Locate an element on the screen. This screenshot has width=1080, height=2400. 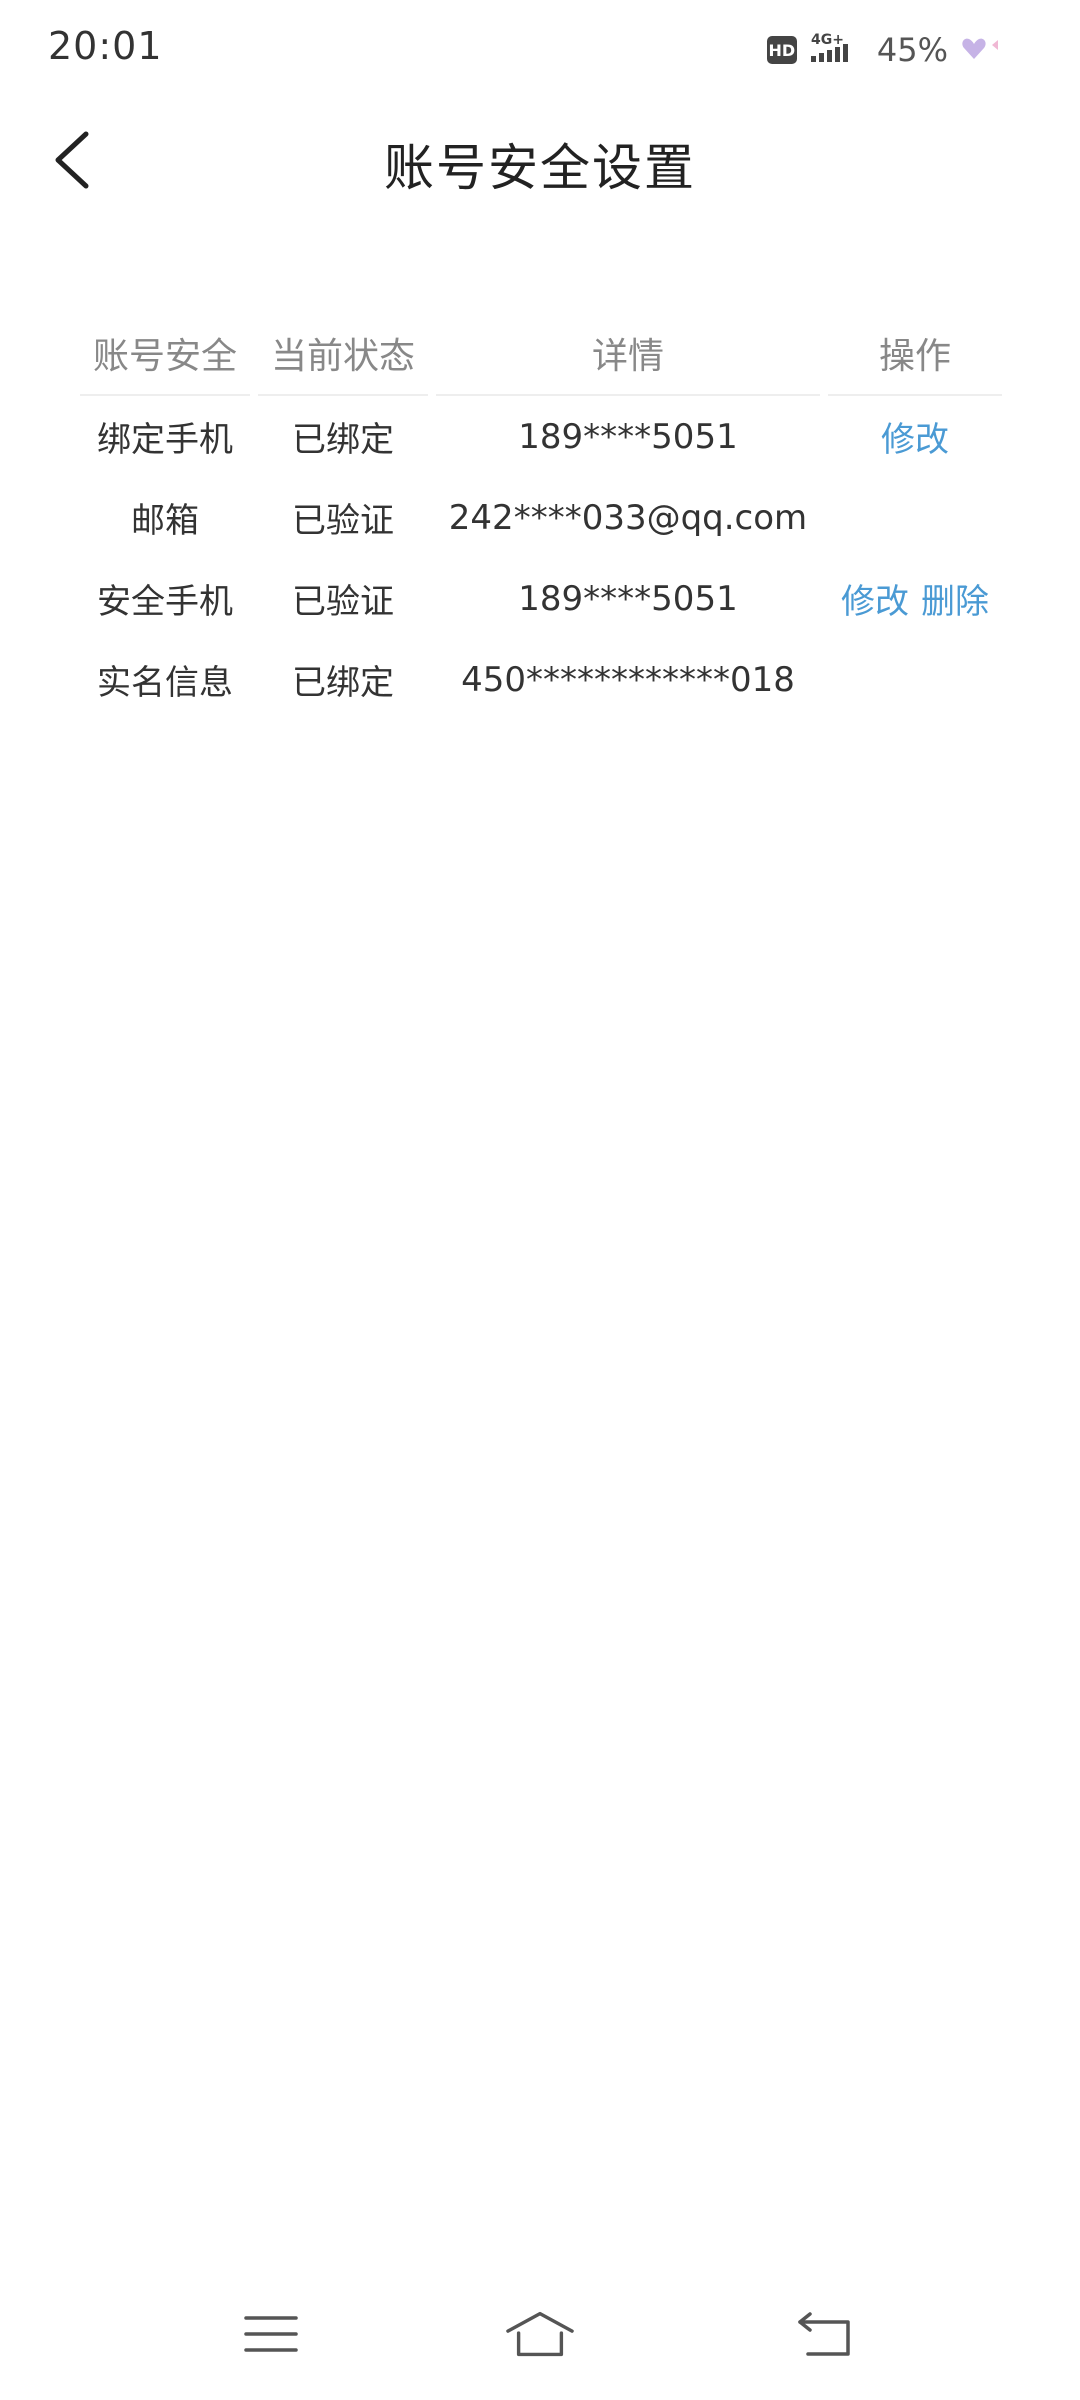
table-row-realname: 实名信息 已绑定 450************018 is located at coordinates (541, 679).